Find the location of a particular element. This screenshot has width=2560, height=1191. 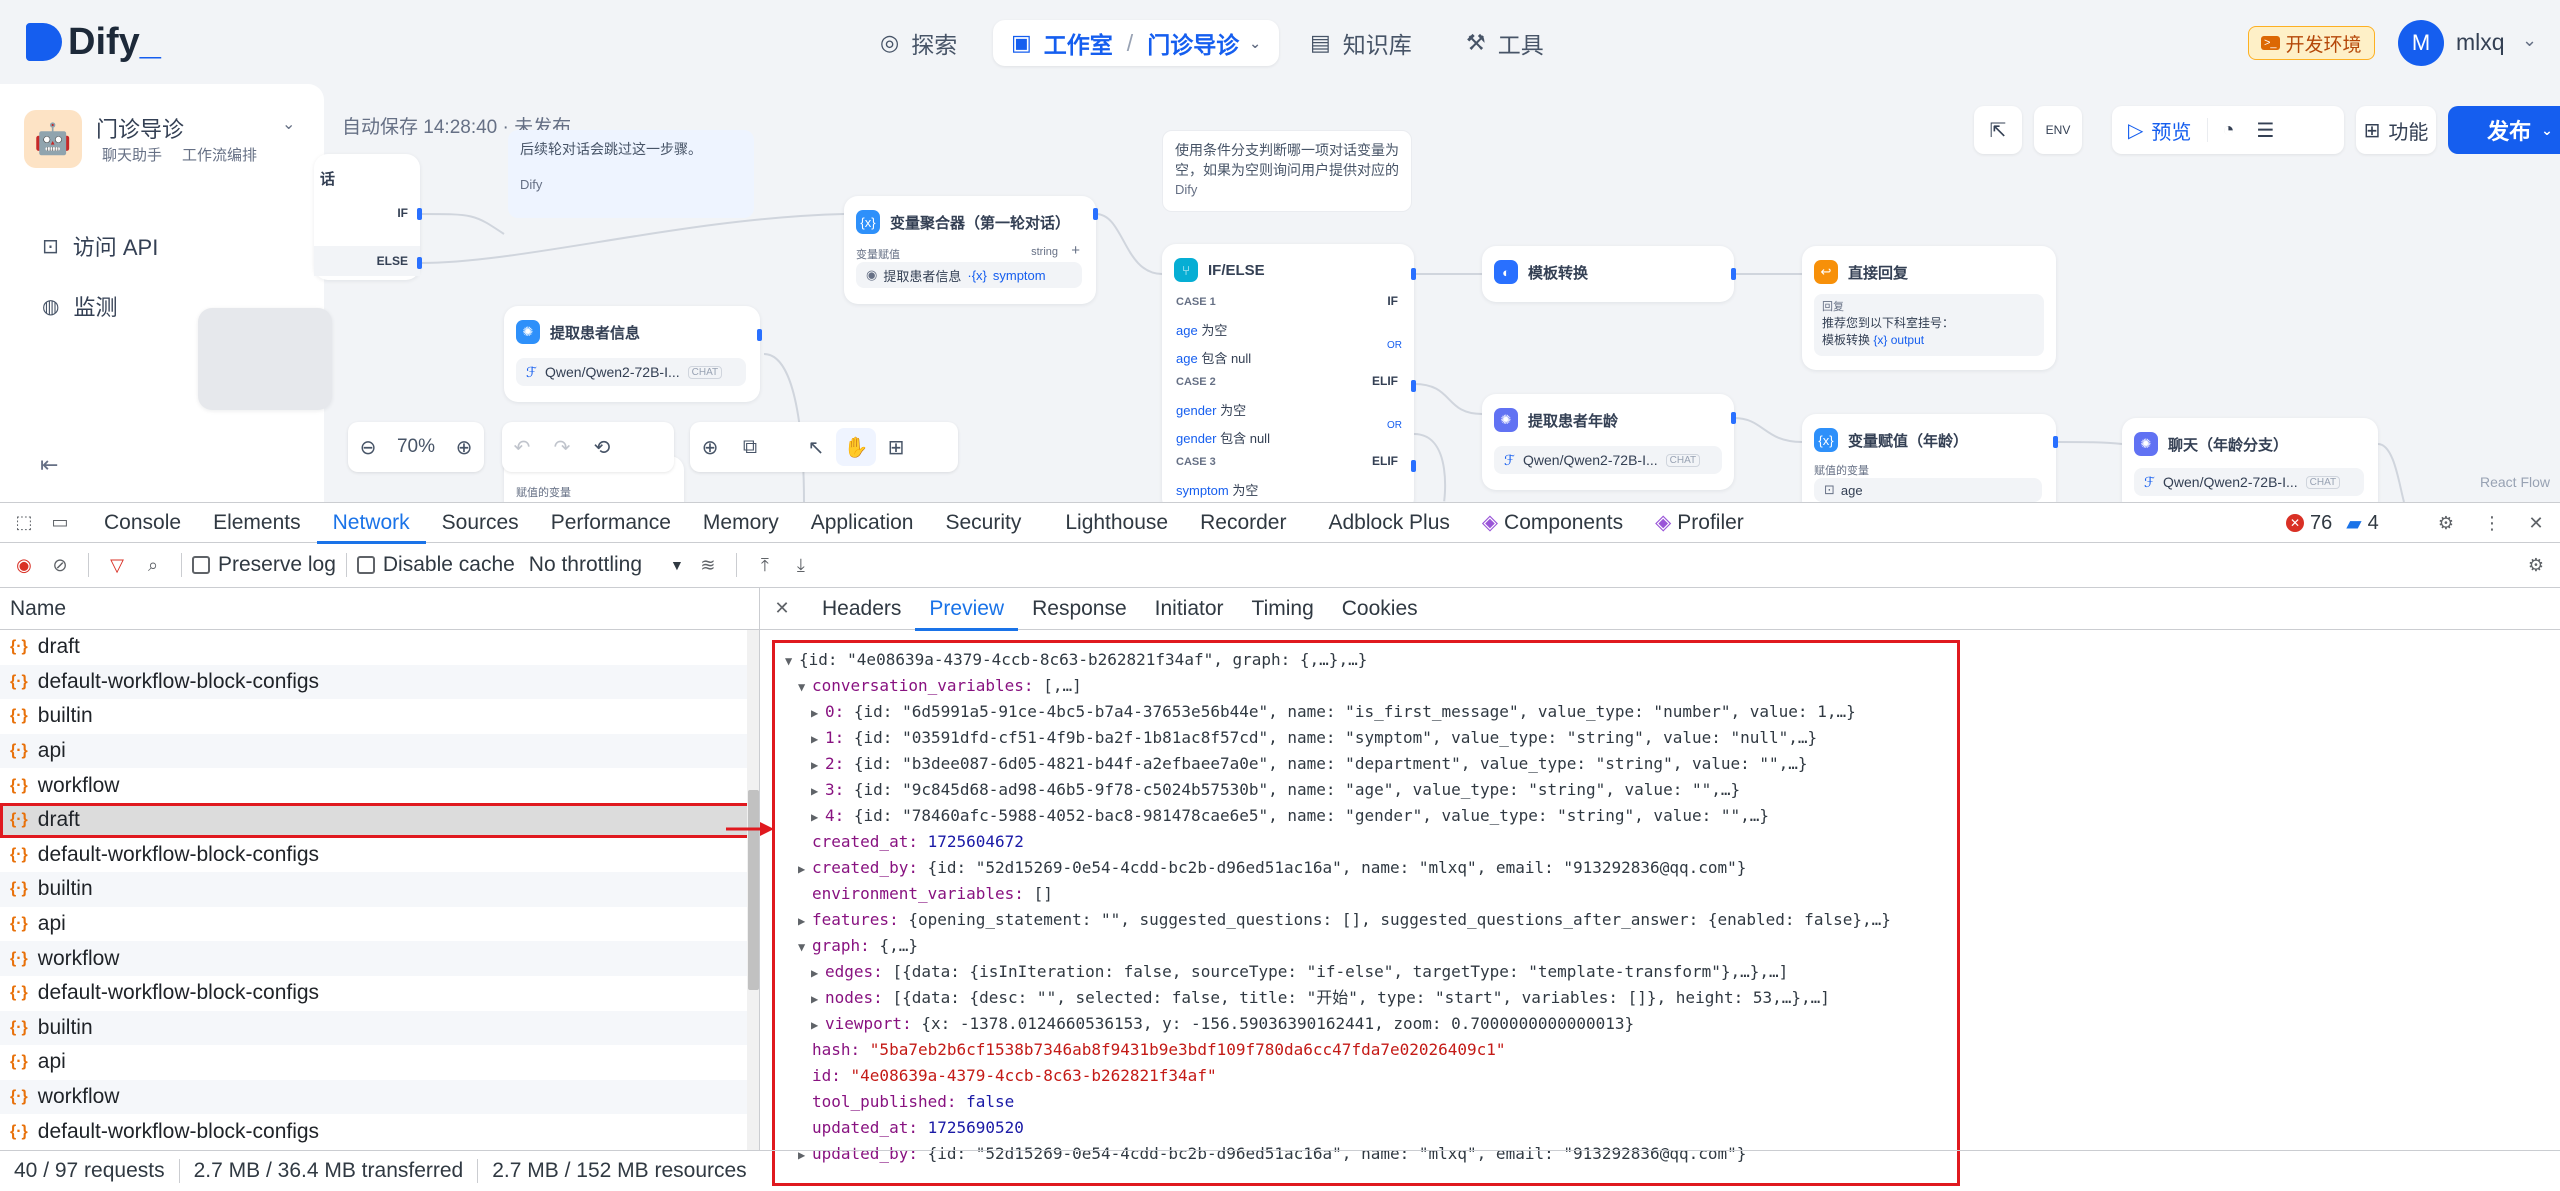

tab-headers: Headers is located at coordinates (861, 609).